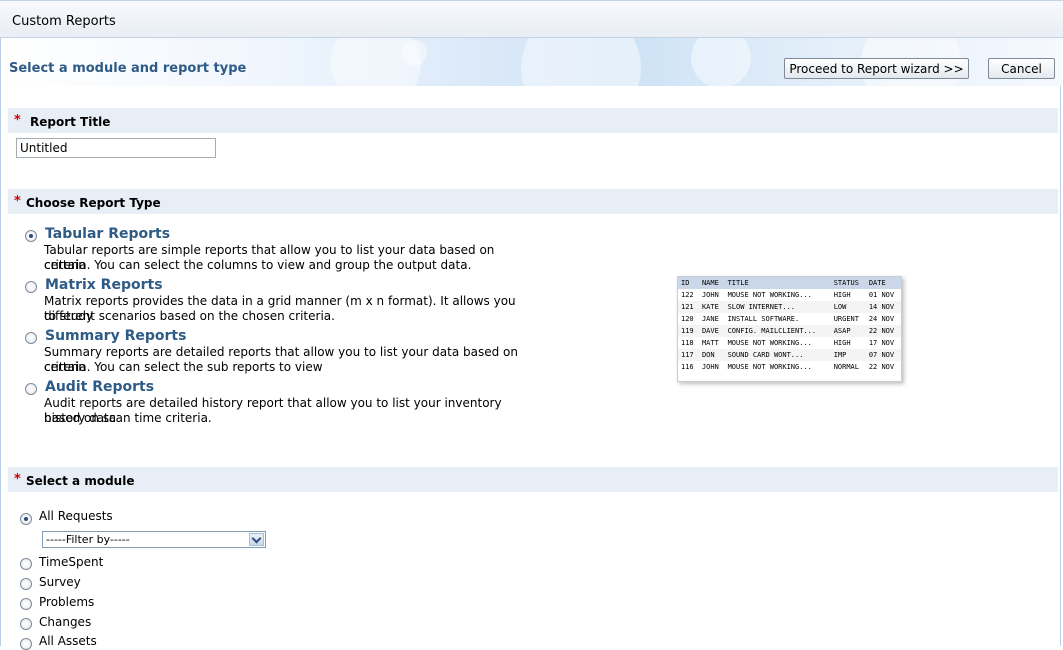 This screenshot has width=1063, height=650. I want to click on preview-cell: 121, so click(688, 307).